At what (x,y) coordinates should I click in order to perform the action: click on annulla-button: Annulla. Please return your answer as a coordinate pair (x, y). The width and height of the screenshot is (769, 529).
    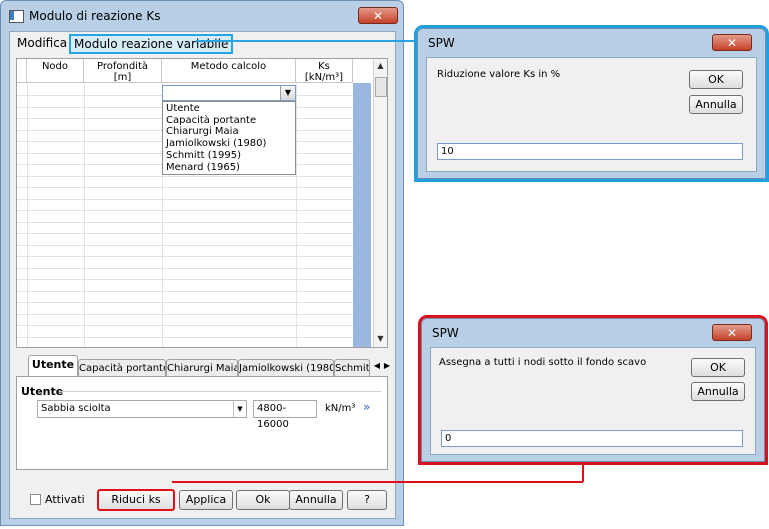
    Looking at the image, I should click on (316, 500).